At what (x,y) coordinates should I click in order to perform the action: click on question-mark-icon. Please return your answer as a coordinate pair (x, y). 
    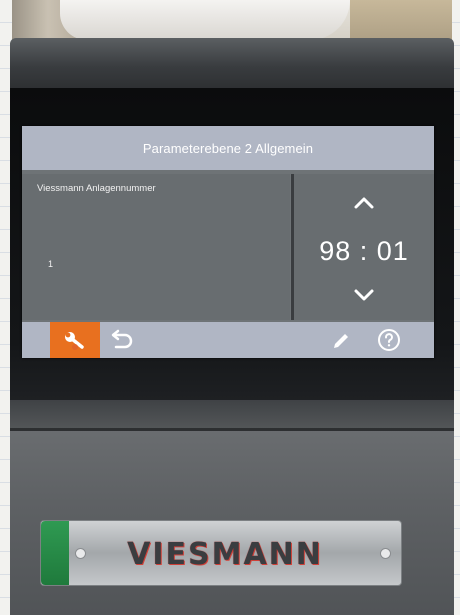
    Looking at the image, I should click on (389, 340).